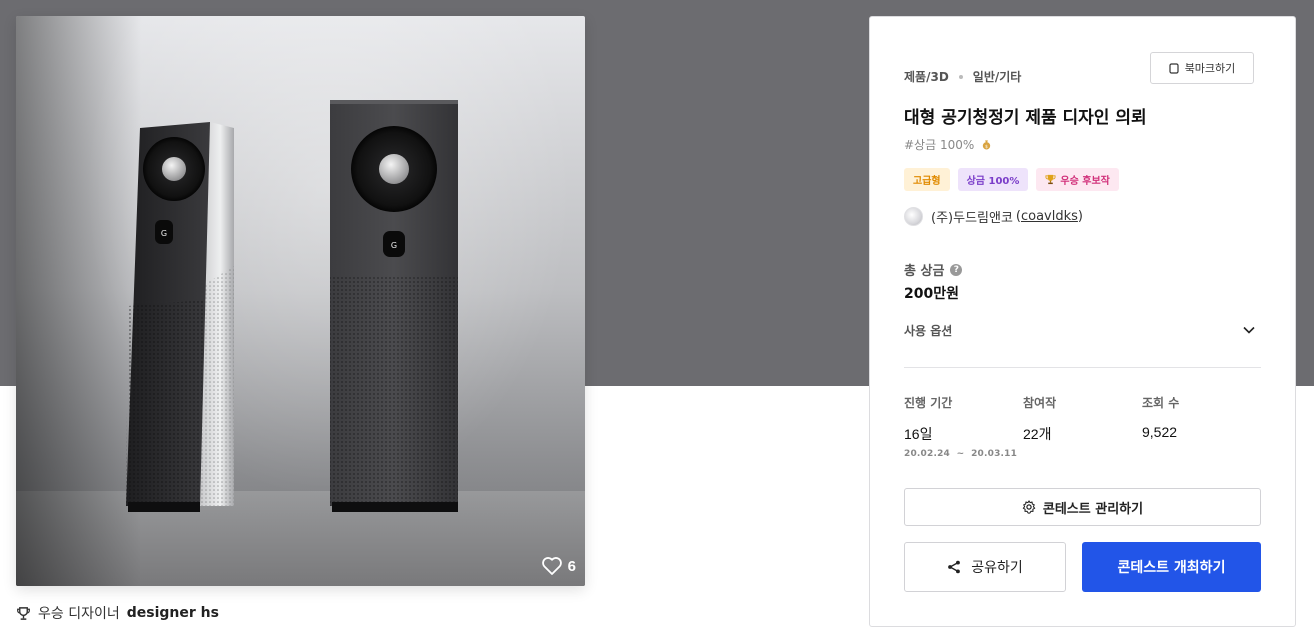  Describe the element at coordinates (954, 567) in the screenshot. I see `share-icon` at that location.